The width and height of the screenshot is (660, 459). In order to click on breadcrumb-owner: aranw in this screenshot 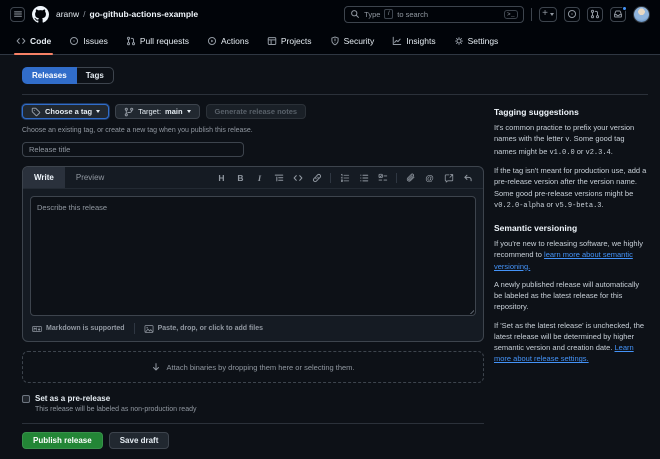, I will do `click(67, 14)`.